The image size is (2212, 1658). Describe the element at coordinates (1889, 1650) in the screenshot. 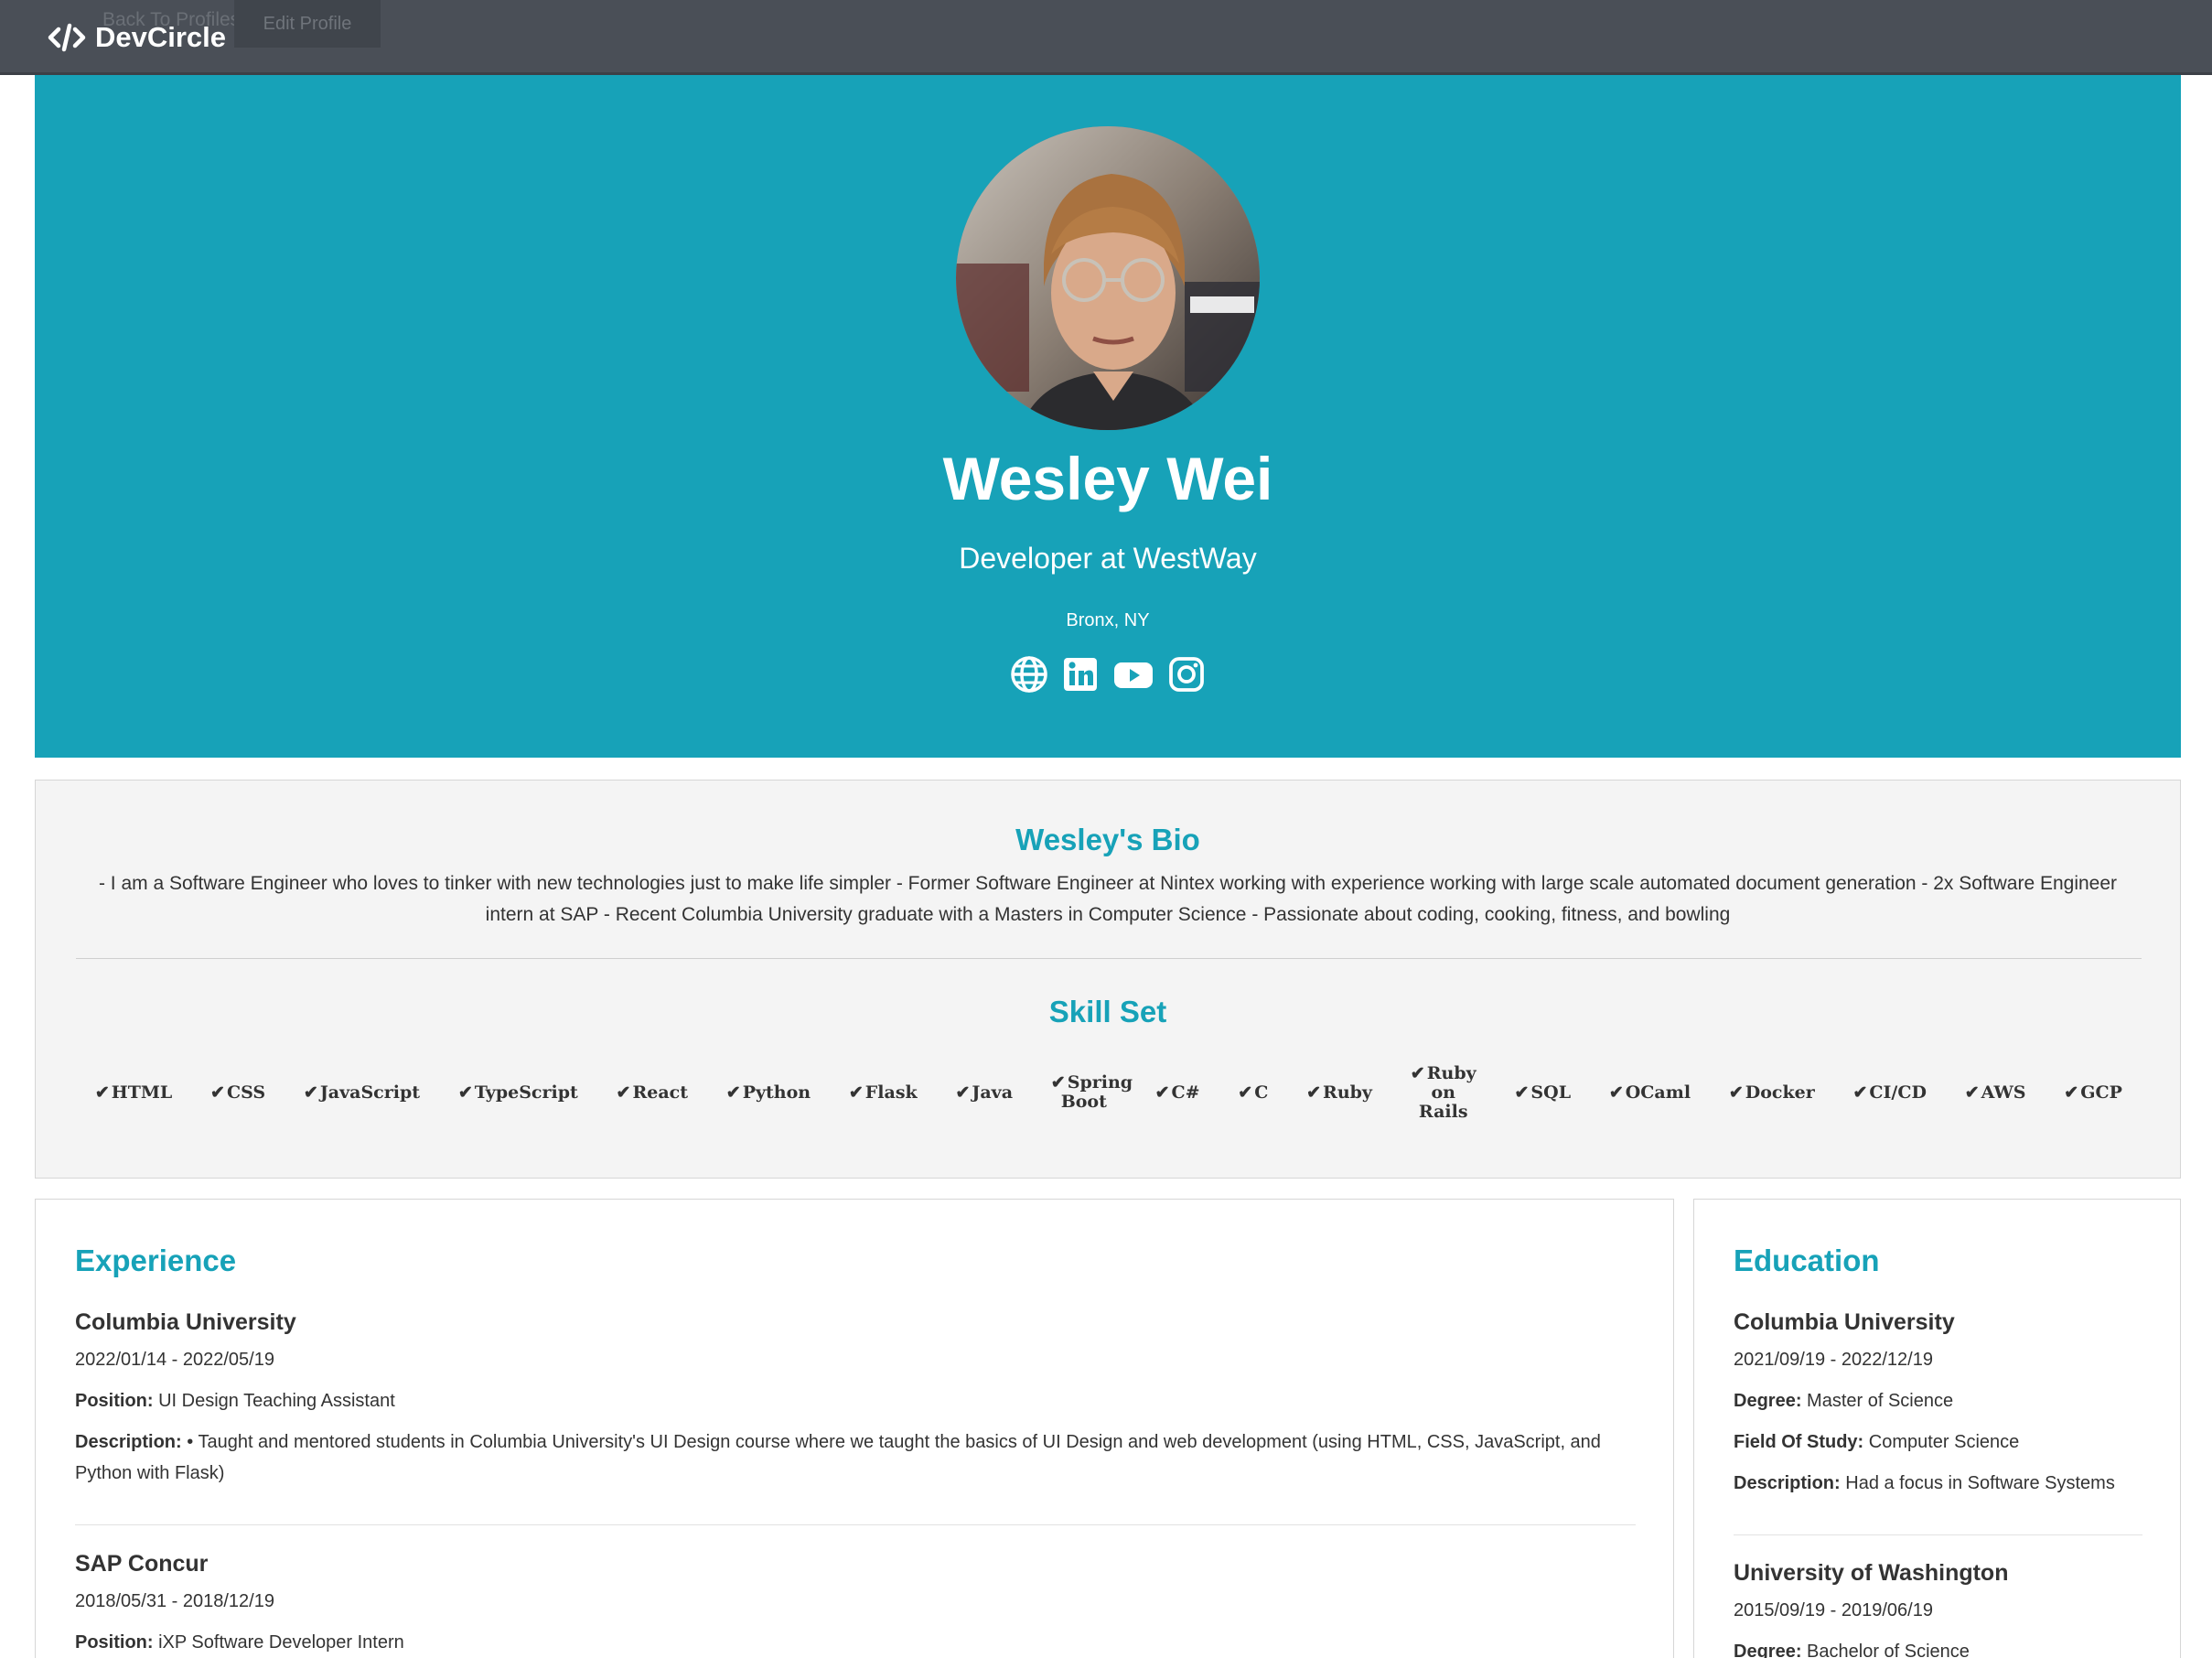

I see `degree-value: Bachelor of Science` at that location.